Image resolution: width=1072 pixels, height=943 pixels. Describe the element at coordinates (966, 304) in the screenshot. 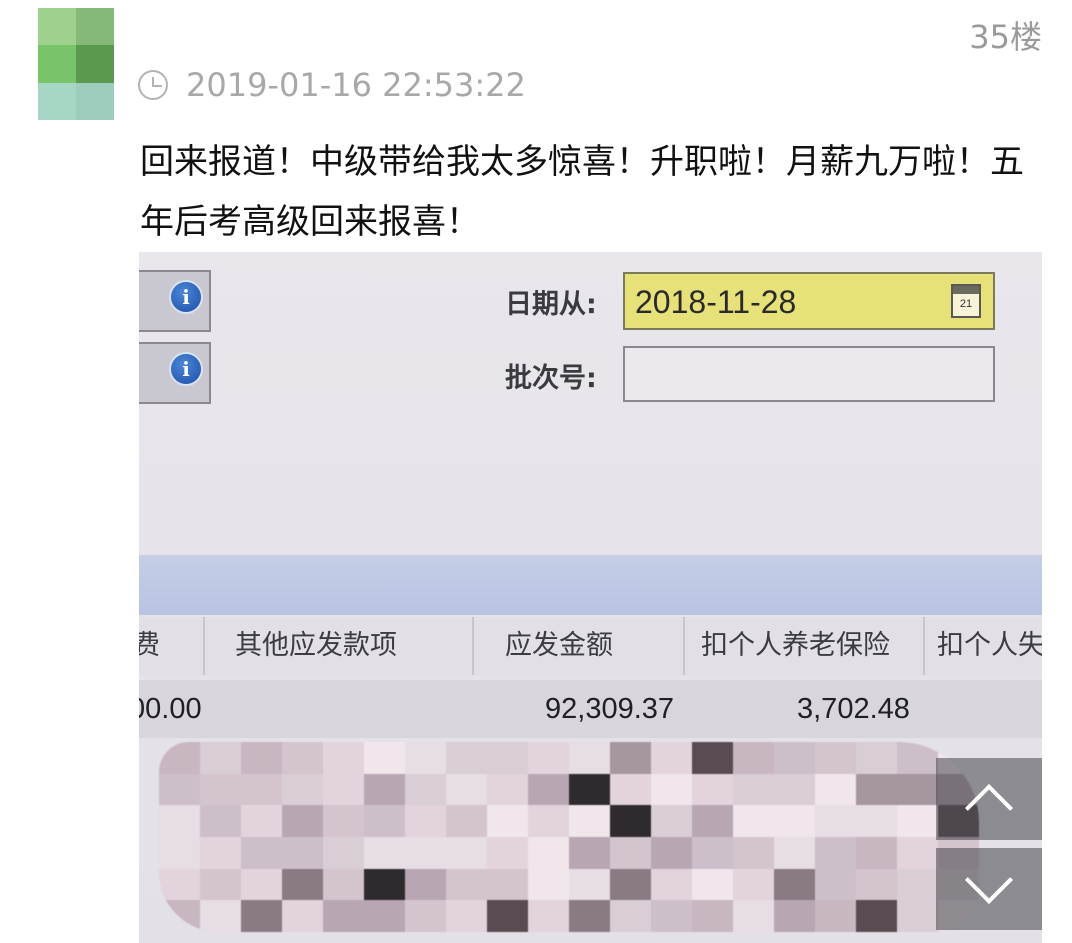

I see `calendar-day: 21` at that location.